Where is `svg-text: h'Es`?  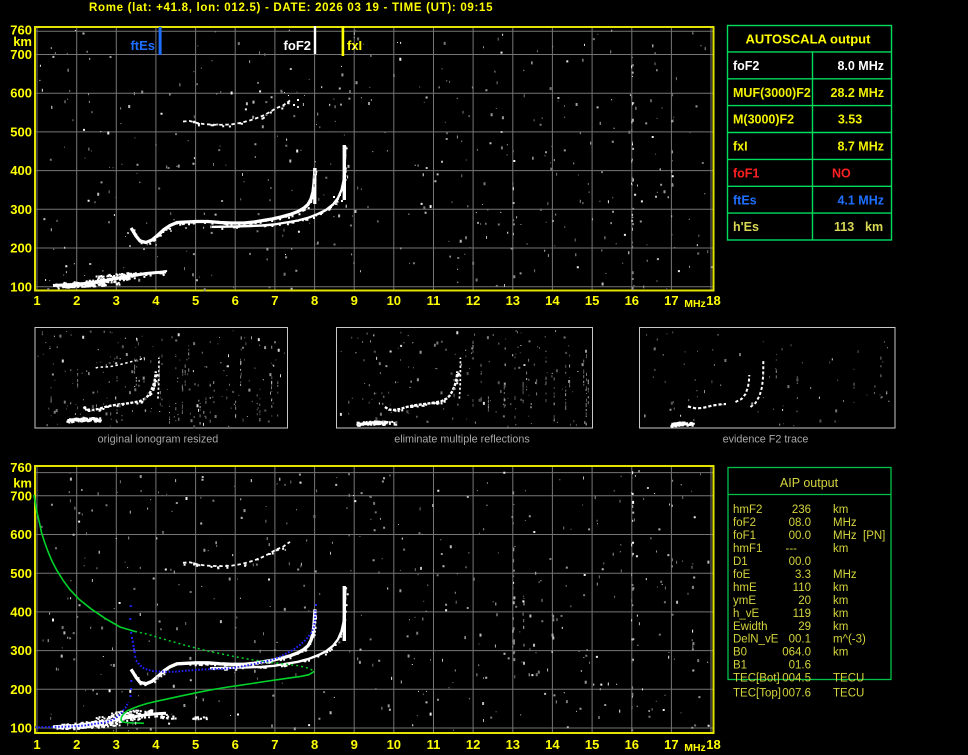
svg-text: h'Es is located at coordinates (746, 227).